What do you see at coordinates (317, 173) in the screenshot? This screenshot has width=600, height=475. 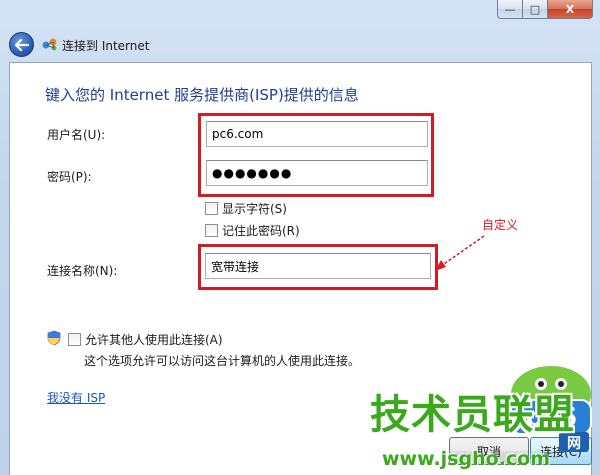 I see `password-field: ●●●●●●●` at bounding box center [317, 173].